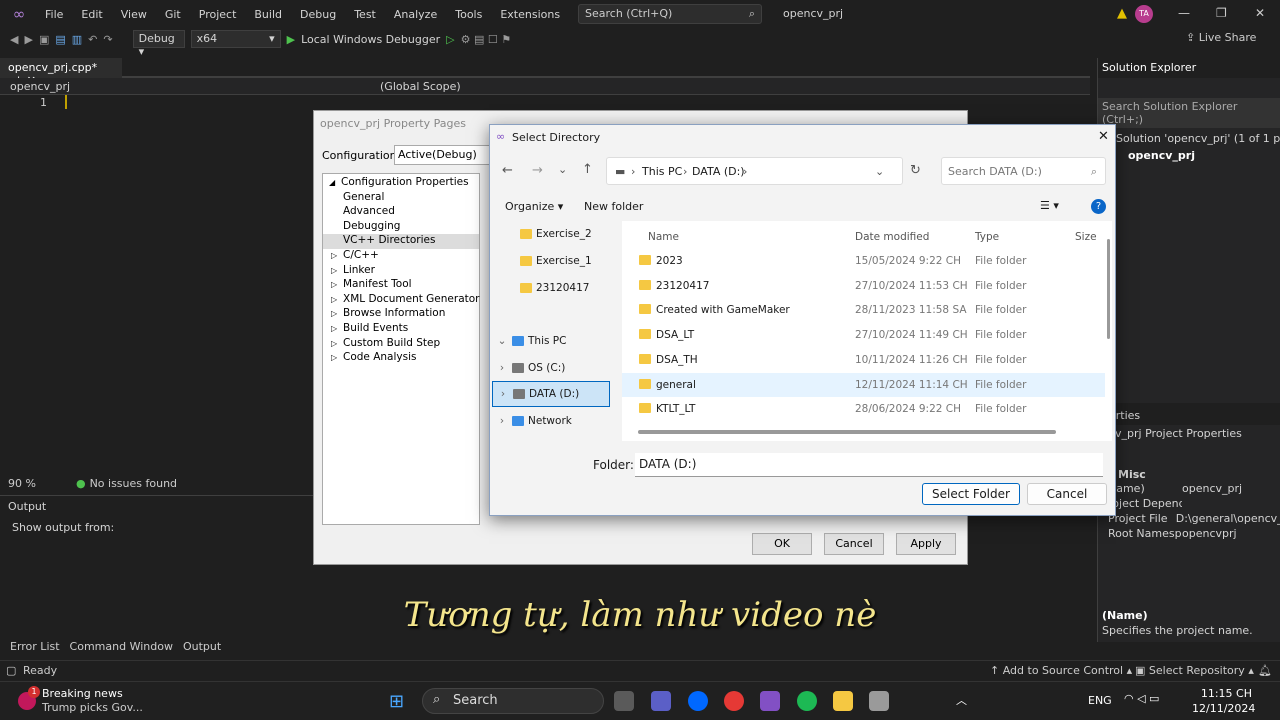 This screenshot has width=1280, height=720. What do you see at coordinates (444, 155) in the screenshot?
I see `configuration-dropdown: Active(Debug)` at bounding box center [444, 155].